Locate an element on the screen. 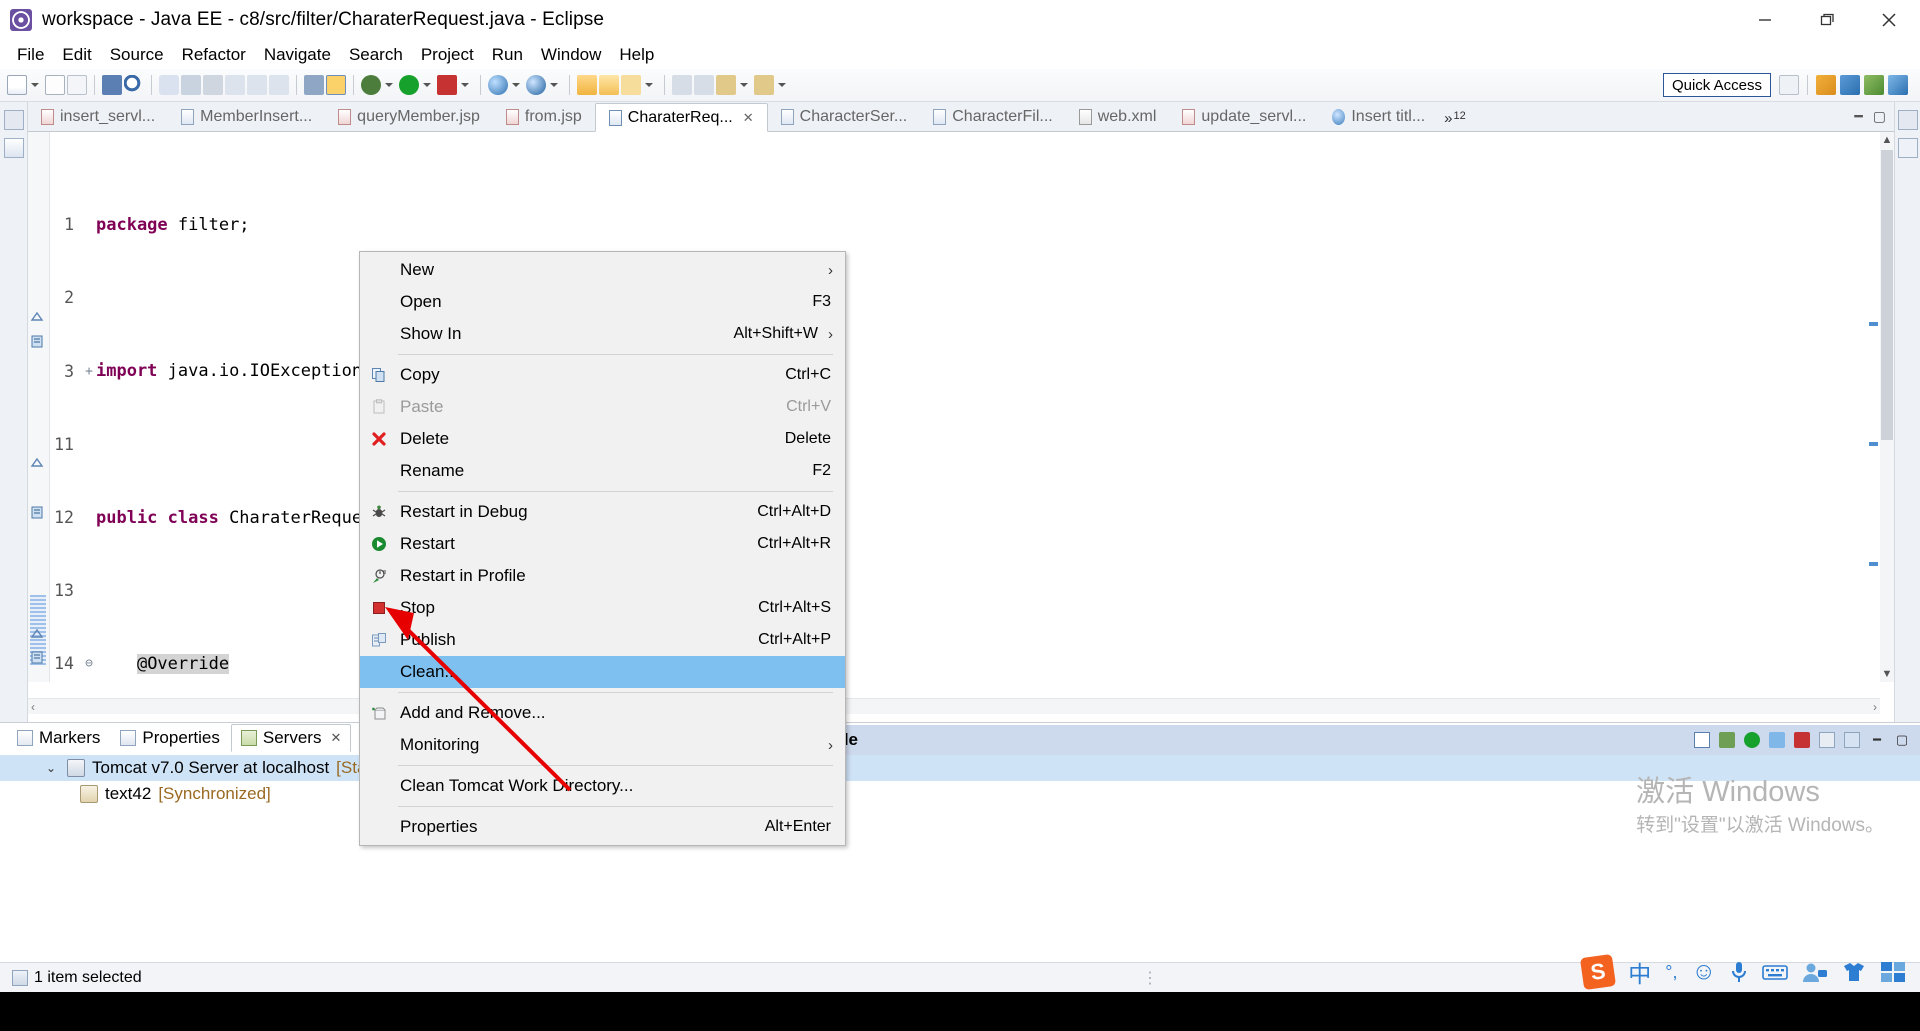  step-into-button is located at coordinates (257, 85).